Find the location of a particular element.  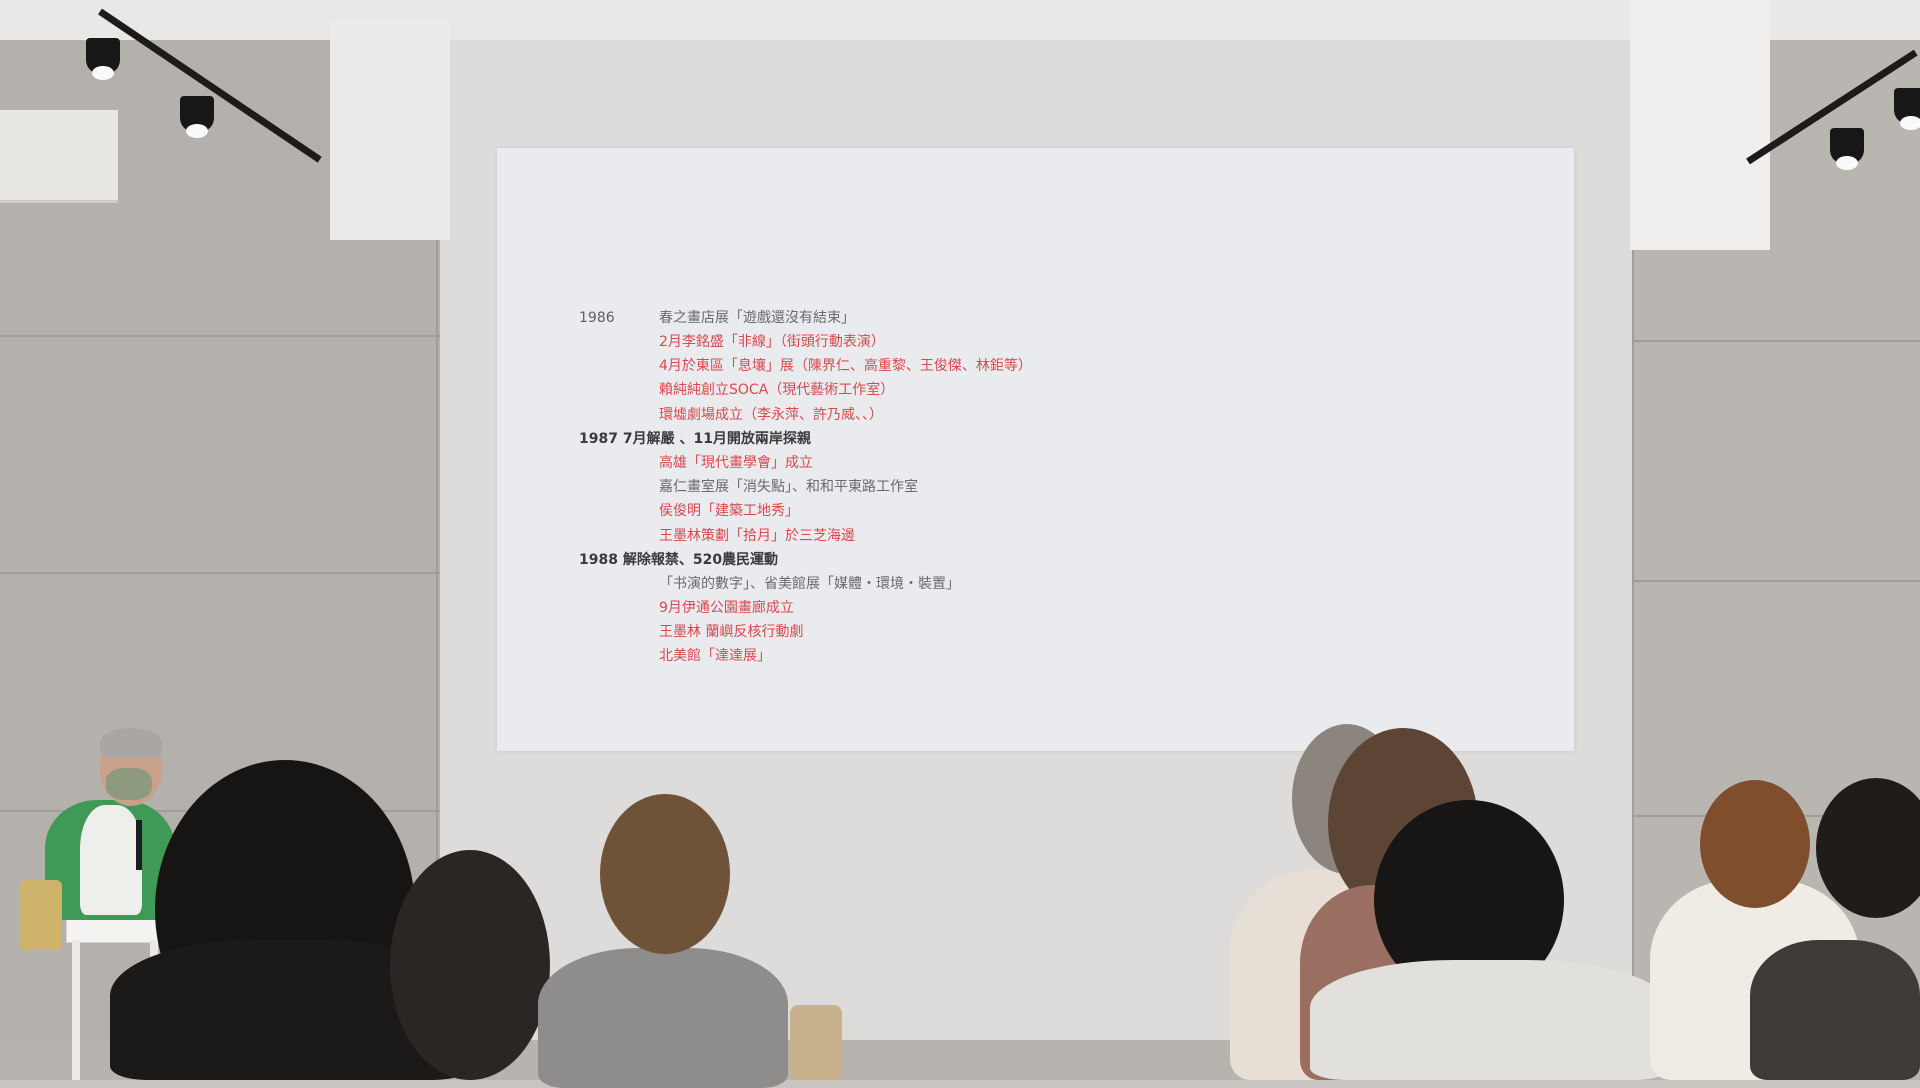

timeline-item: 王墨林策劃「拾月」於三芝海邊 is located at coordinates (757, 536).